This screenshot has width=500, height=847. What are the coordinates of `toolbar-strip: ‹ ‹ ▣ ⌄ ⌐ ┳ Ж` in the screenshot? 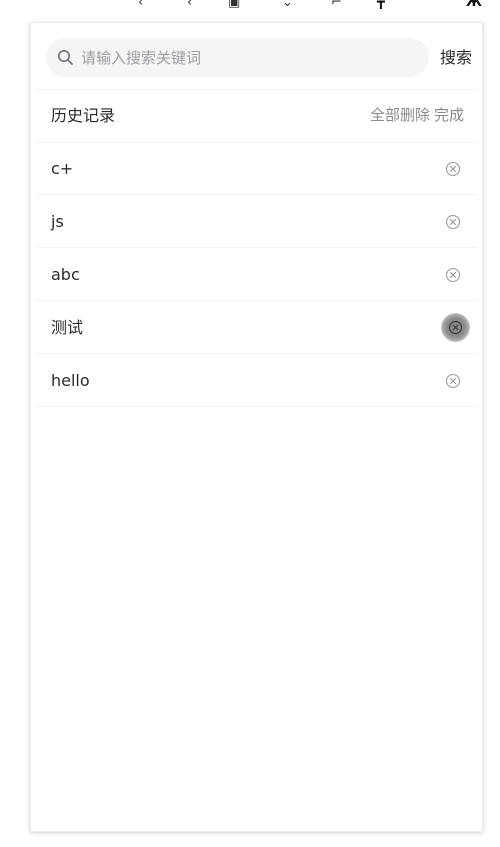 It's located at (250, 4).